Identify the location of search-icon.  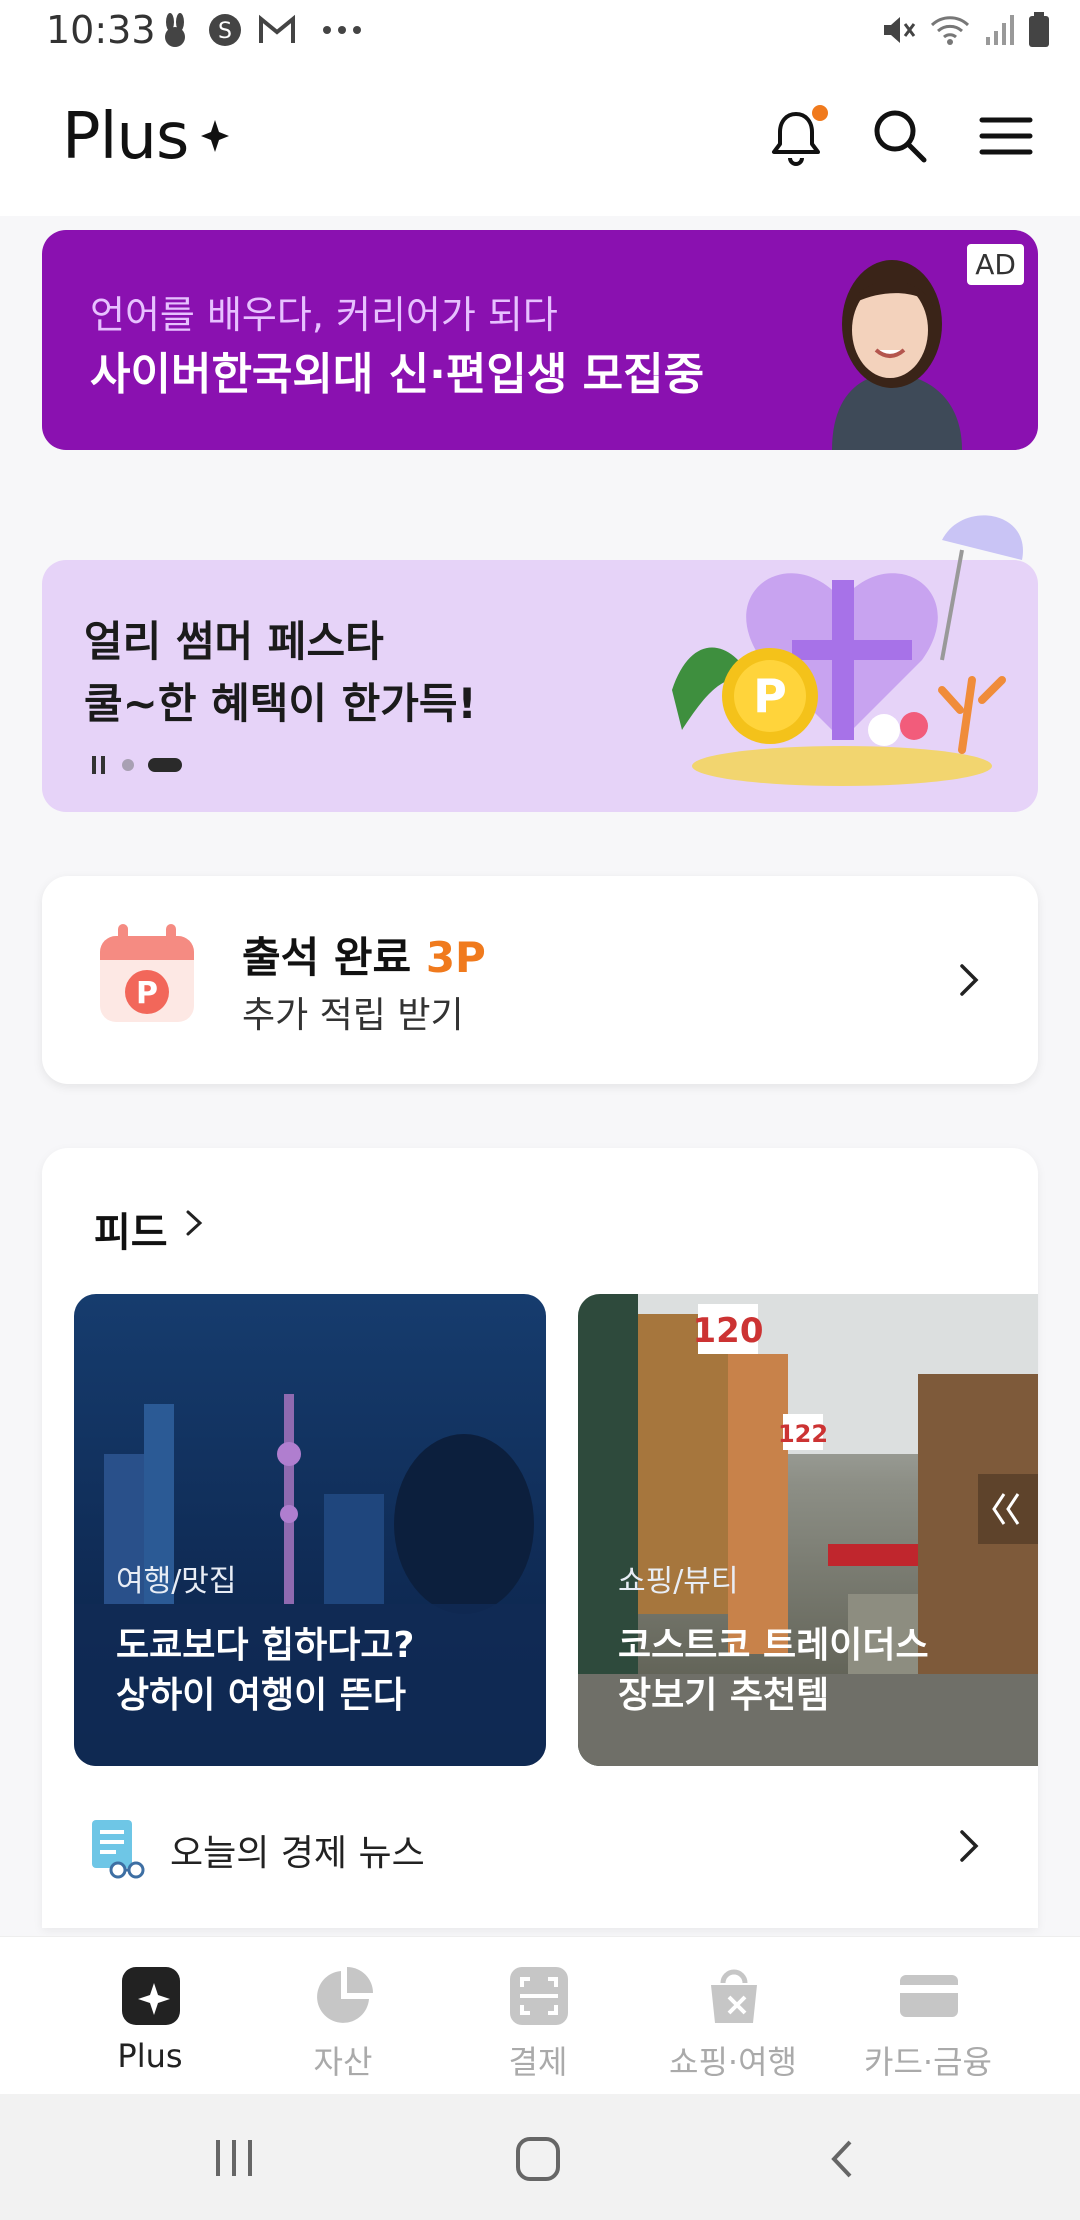
(900, 136).